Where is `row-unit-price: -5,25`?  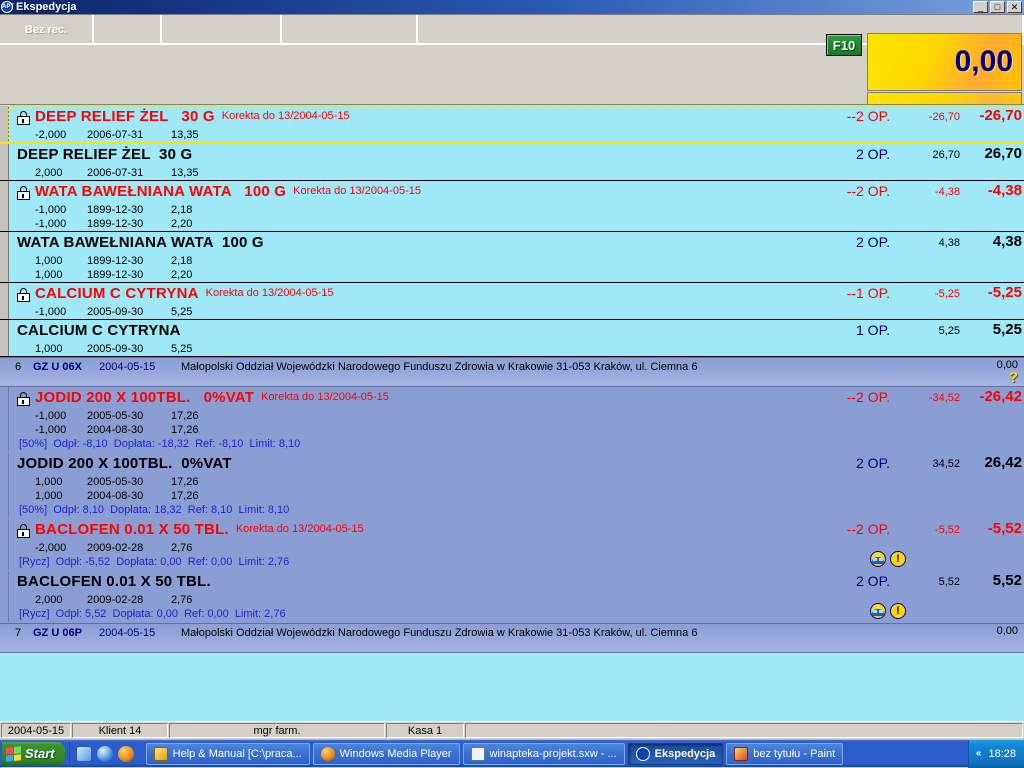 row-unit-price: -5,25 is located at coordinates (947, 294).